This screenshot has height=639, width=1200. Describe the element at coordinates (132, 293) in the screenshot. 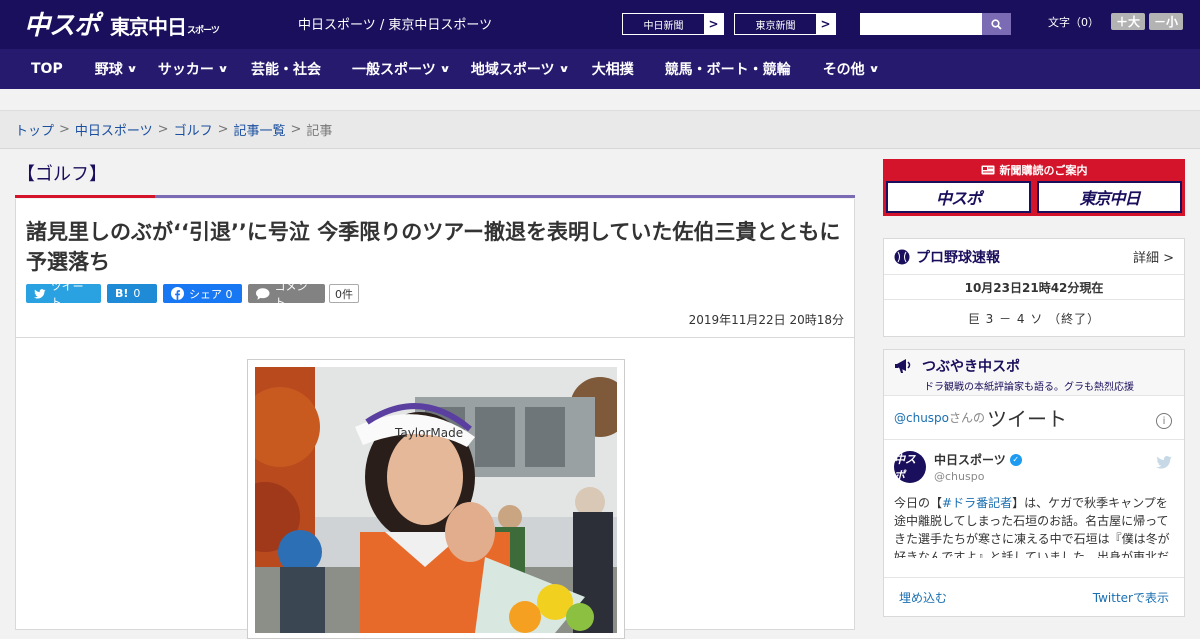

I see `hatena-bookmark-button: B! 0` at that location.